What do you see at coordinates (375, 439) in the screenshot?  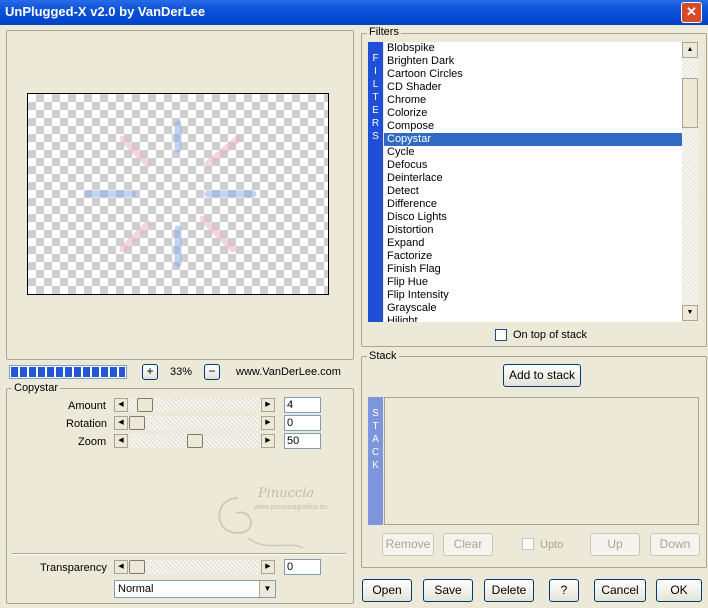 I see `stack-letter: A` at bounding box center [375, 439].